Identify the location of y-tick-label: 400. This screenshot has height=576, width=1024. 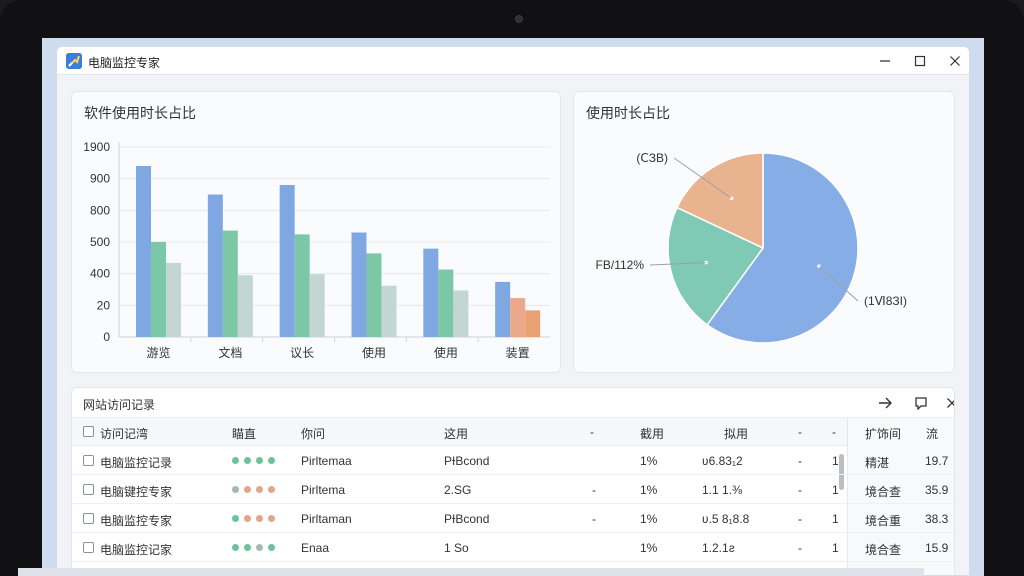
(100, 274).